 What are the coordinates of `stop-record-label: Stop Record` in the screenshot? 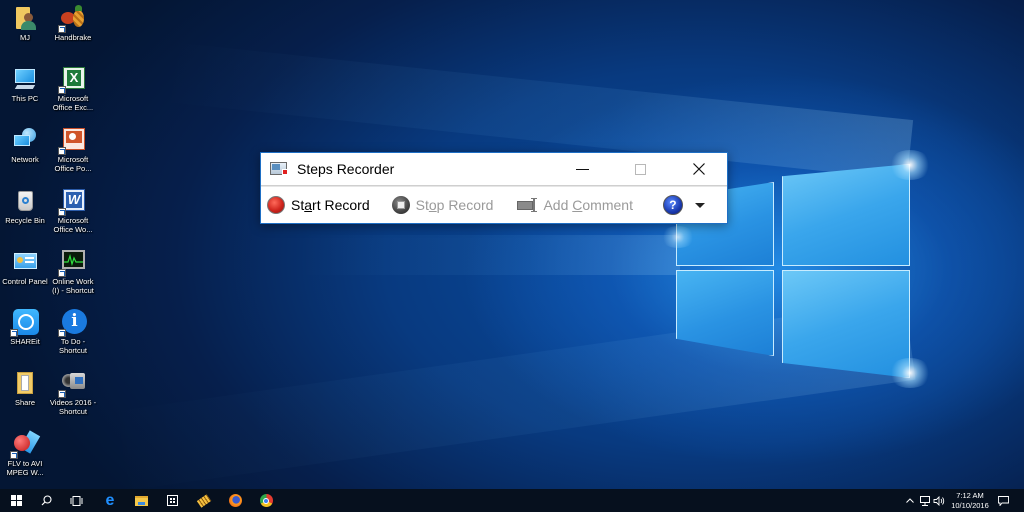 It's located at (454, 205).